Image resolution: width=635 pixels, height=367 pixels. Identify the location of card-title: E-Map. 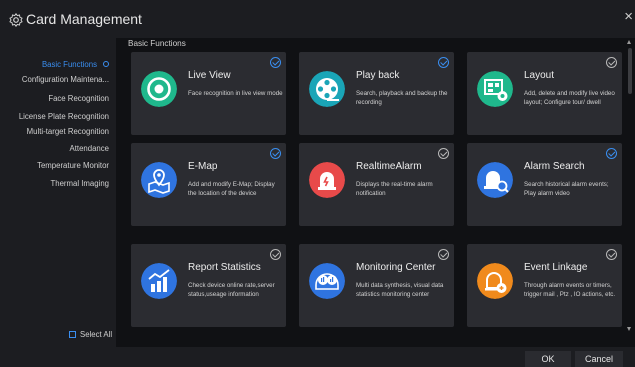
(203, 166).